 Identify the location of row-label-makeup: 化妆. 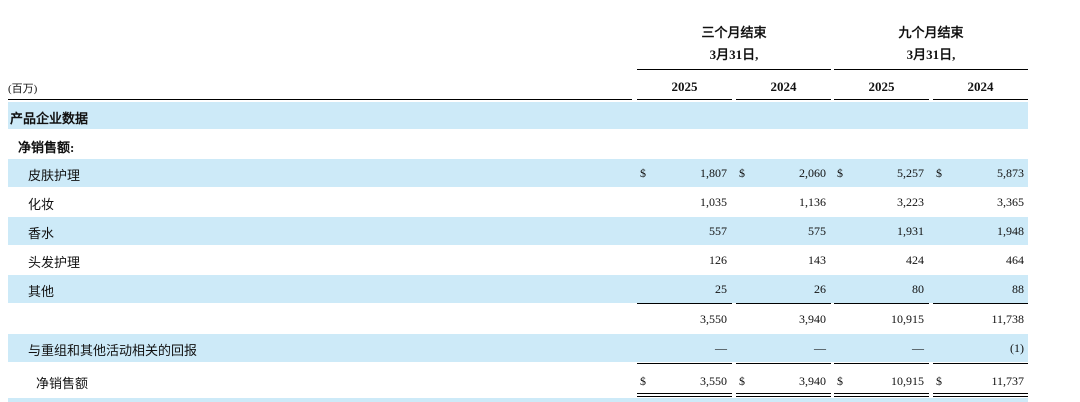
(41, 204).